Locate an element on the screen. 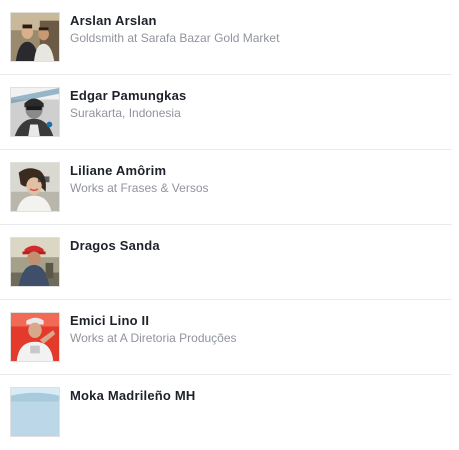 Image resolution: width=459 pixels, height=450 pixels. person-subtitle: Works at Frases & Versos is located at coordinates (139, 188).